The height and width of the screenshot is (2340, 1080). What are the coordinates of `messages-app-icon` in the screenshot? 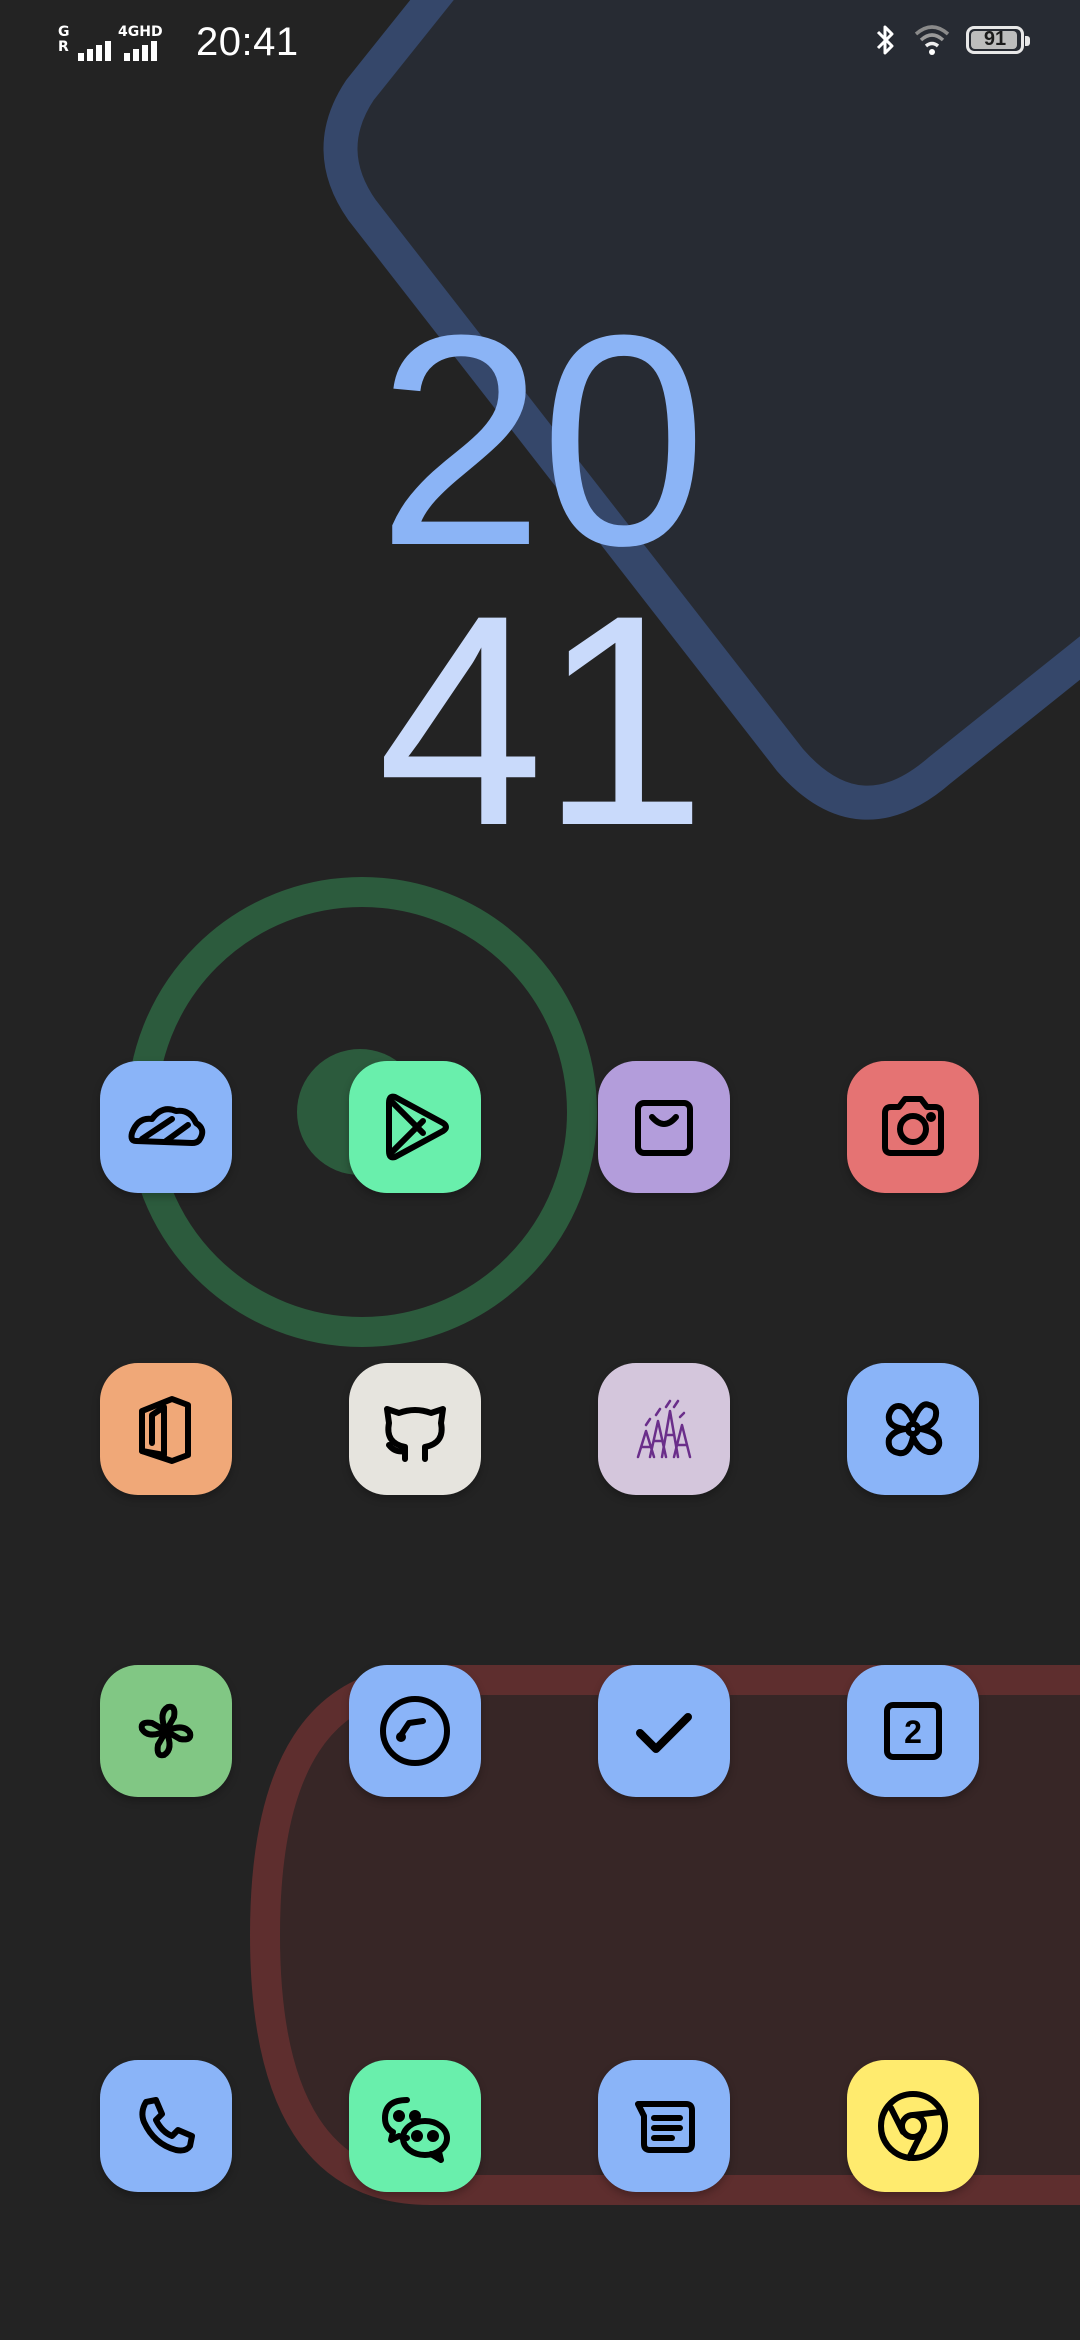 It's located at (664, 2126).